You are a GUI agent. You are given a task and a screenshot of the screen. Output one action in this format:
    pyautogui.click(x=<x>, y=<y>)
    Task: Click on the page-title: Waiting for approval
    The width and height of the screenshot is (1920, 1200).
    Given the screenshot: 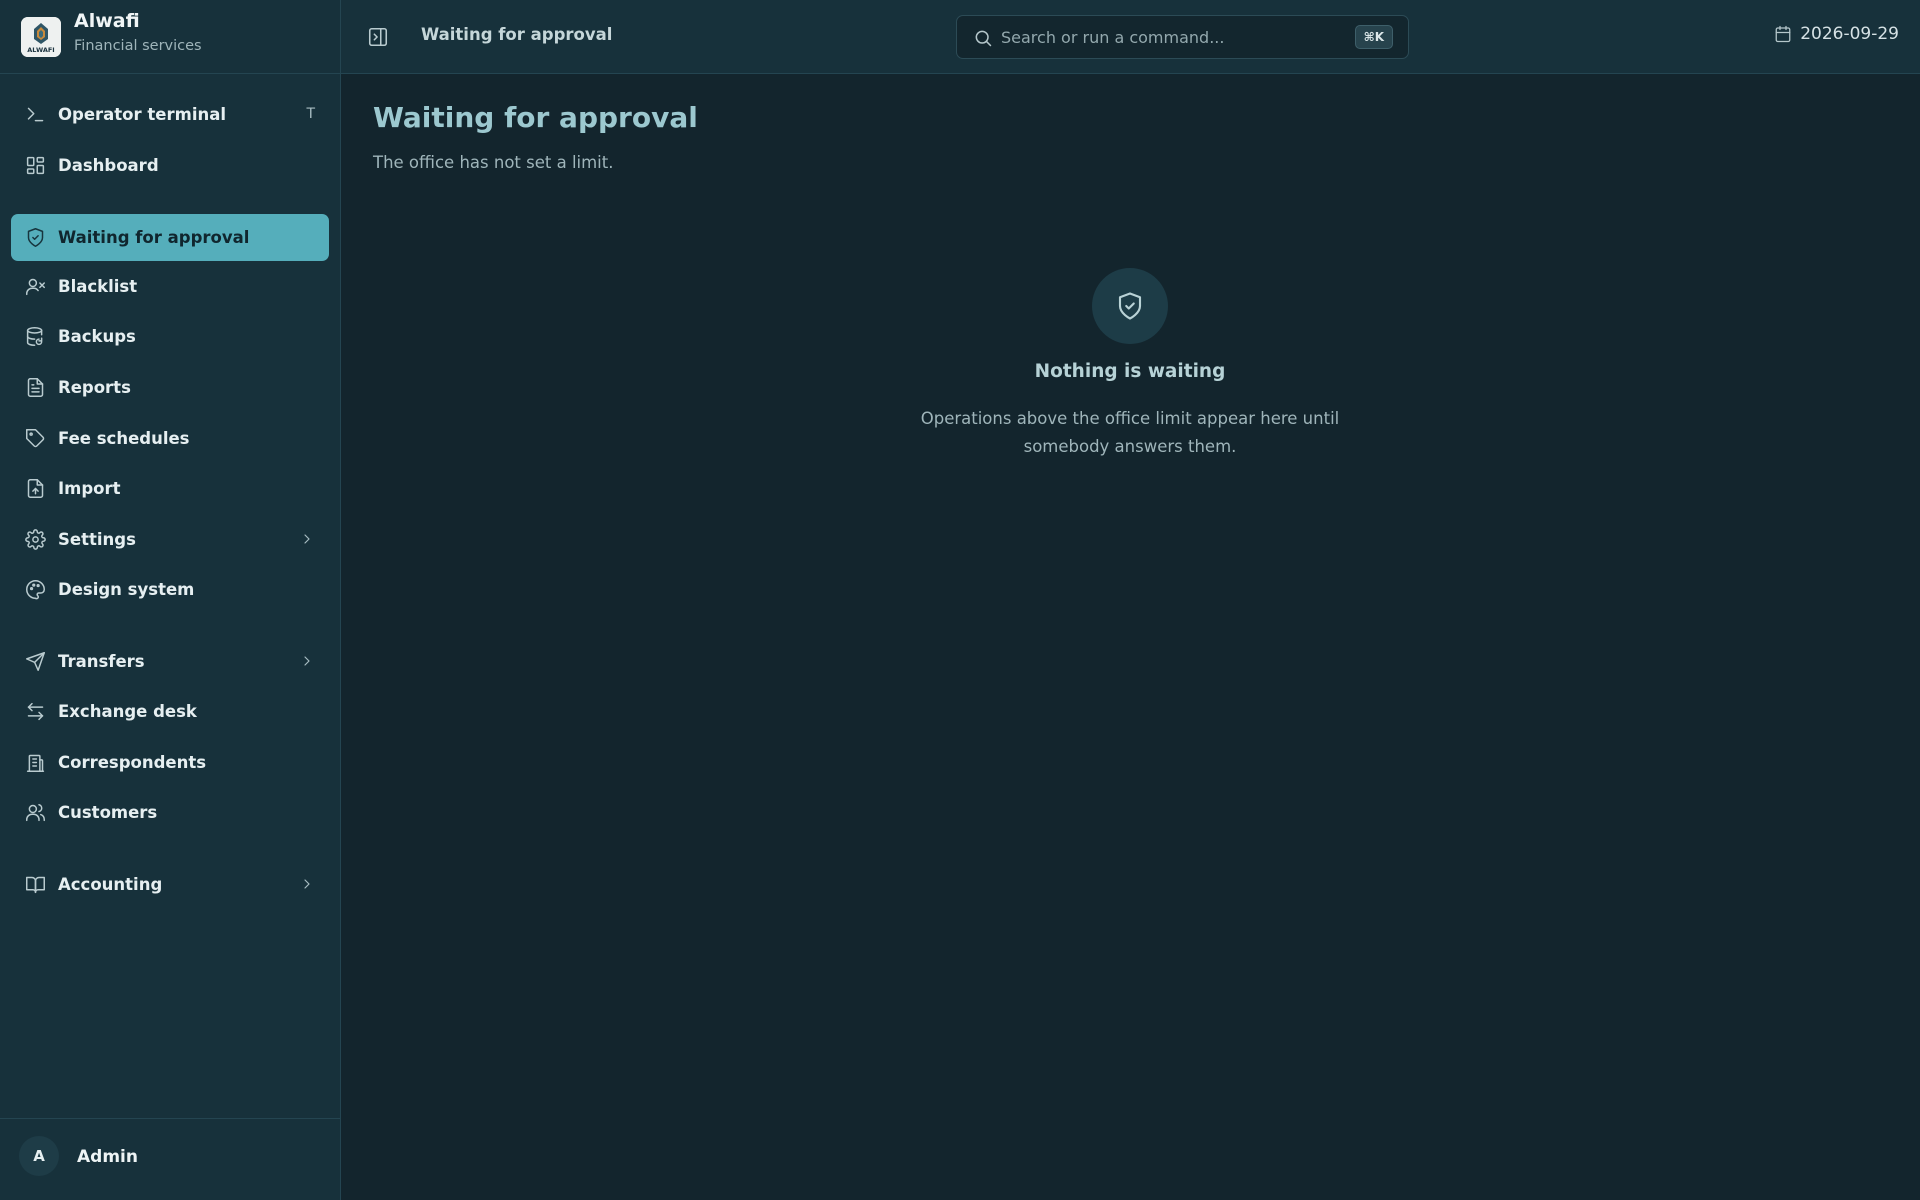 What is the action you would take?
    pyautogui.click(x=535, y=117)
    